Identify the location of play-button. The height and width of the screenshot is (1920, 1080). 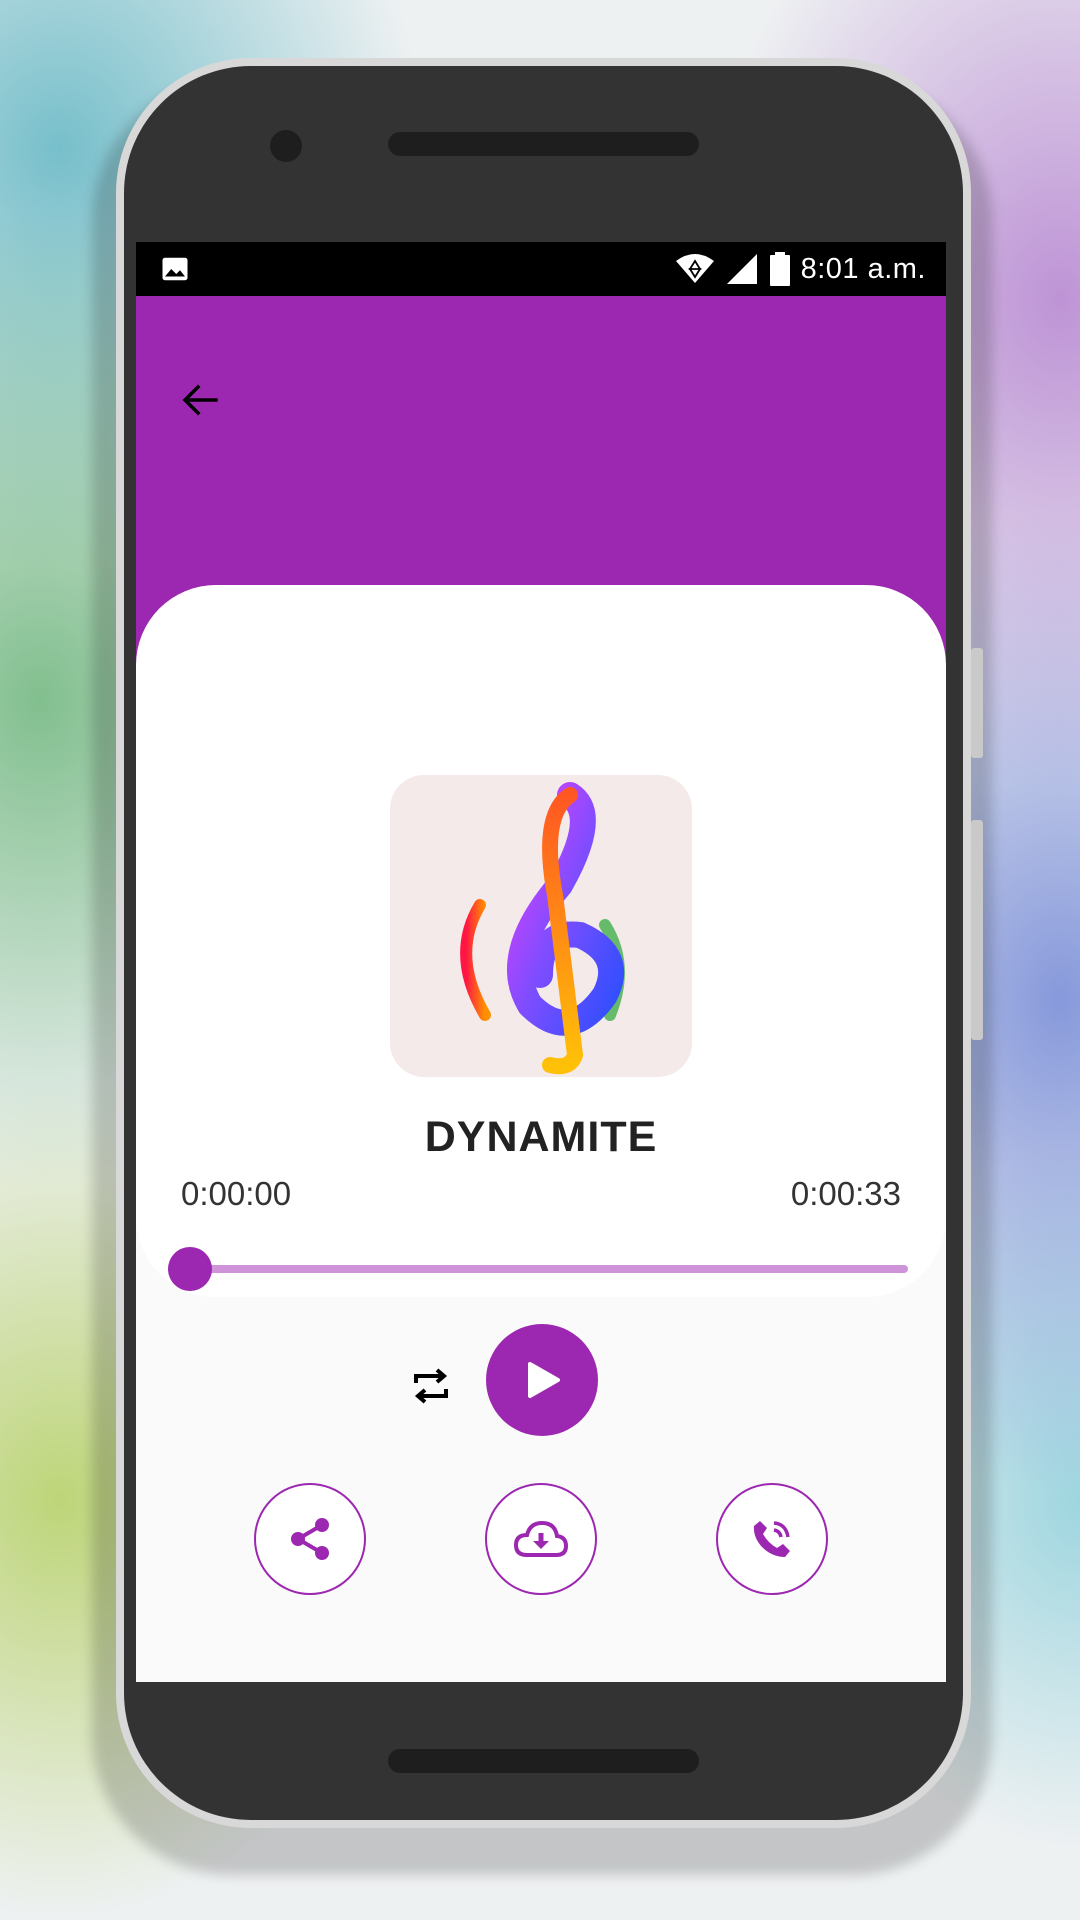
(542, 1380).